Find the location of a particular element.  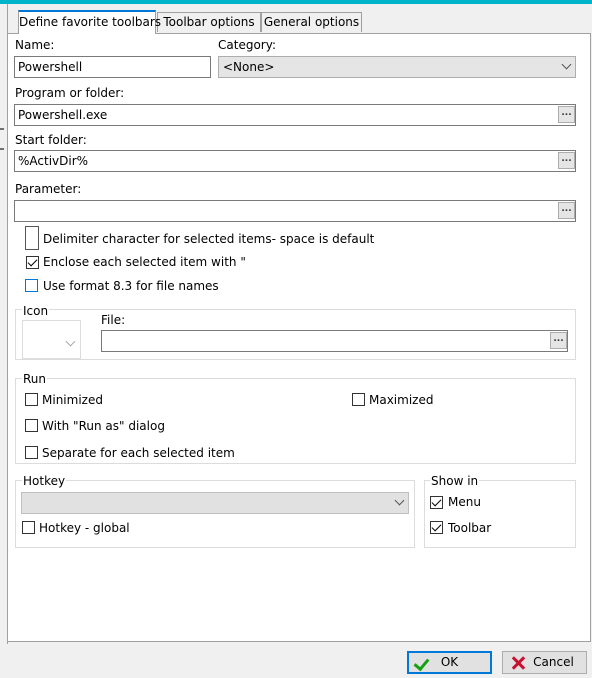

start-folder-value: %ActivDir% is located at coordinates (53, 161).